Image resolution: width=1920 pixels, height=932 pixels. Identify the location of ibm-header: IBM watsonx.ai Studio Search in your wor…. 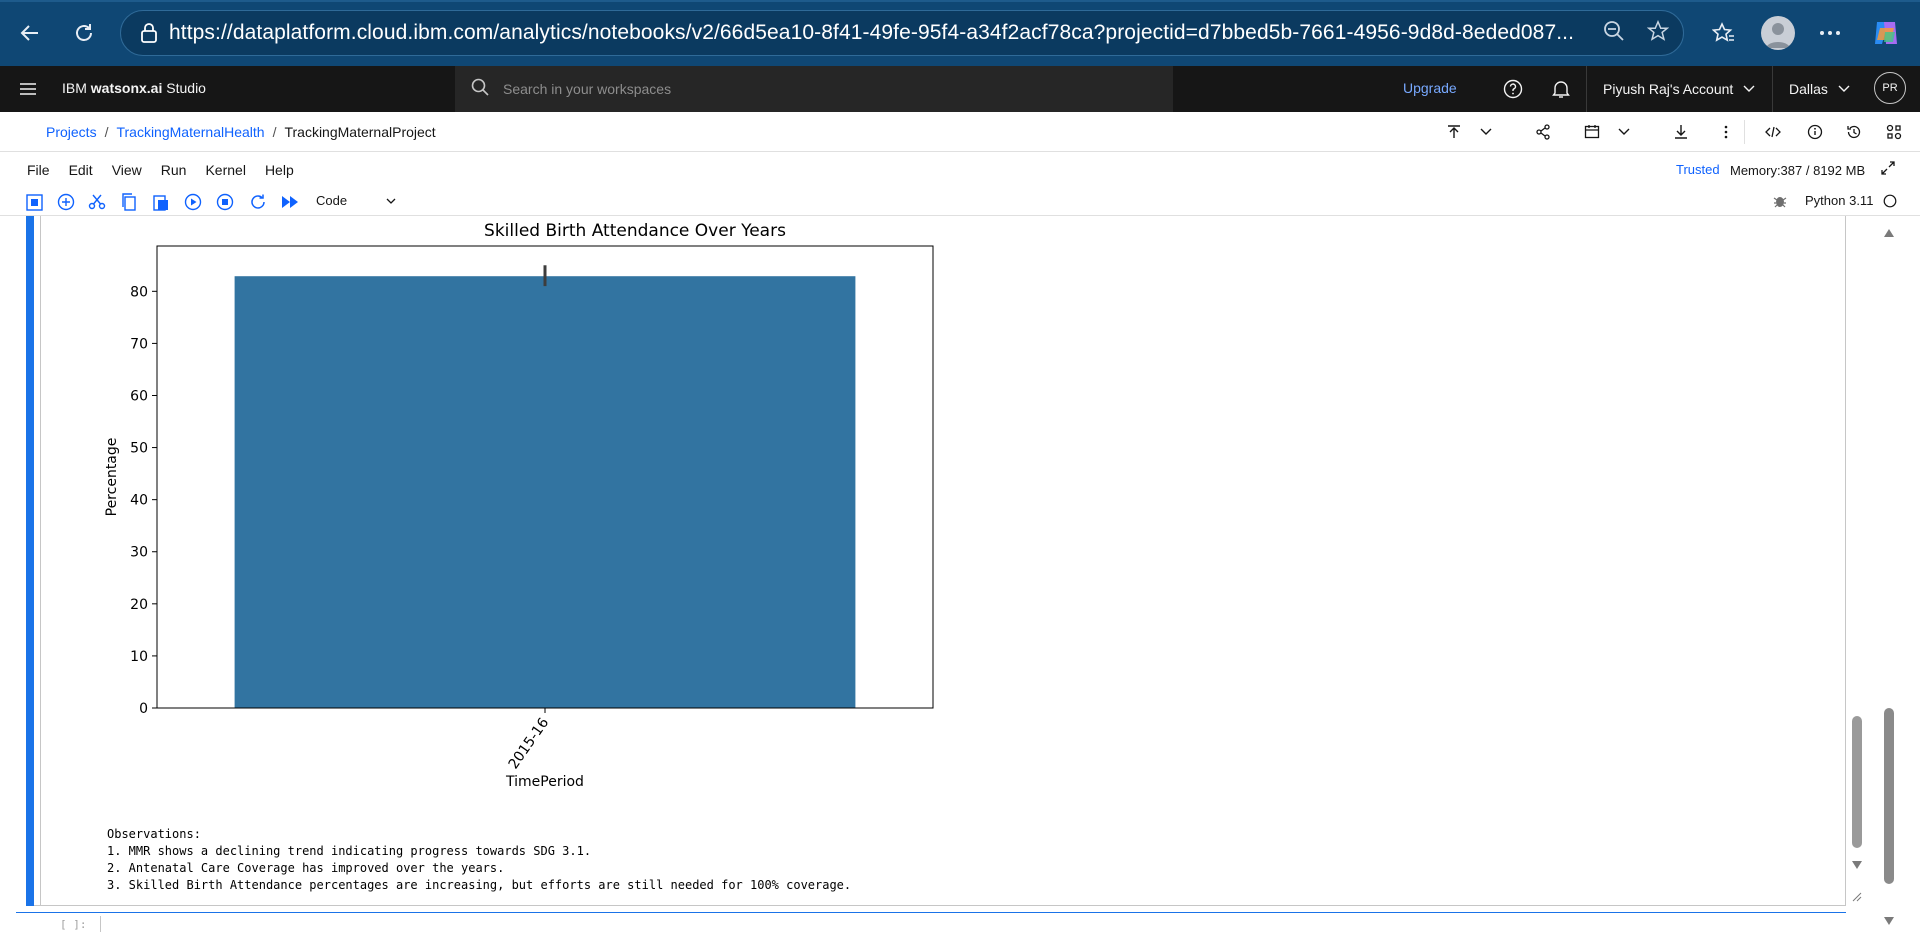
(960, 89).